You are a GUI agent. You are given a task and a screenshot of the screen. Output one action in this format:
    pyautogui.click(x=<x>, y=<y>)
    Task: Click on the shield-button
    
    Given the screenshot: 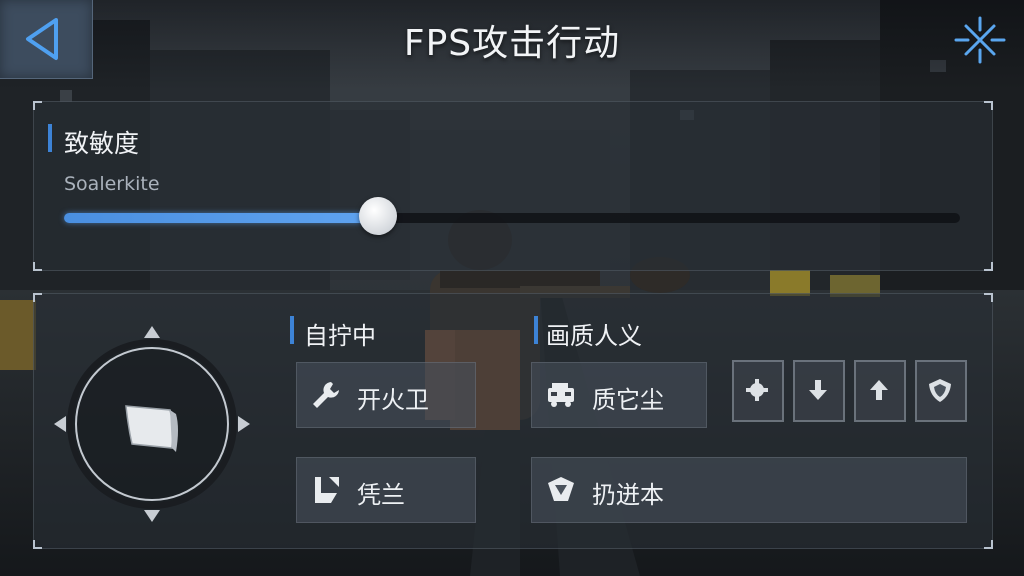 What is the action you would take?
    pyautogui.click(x=941, y=391)
    